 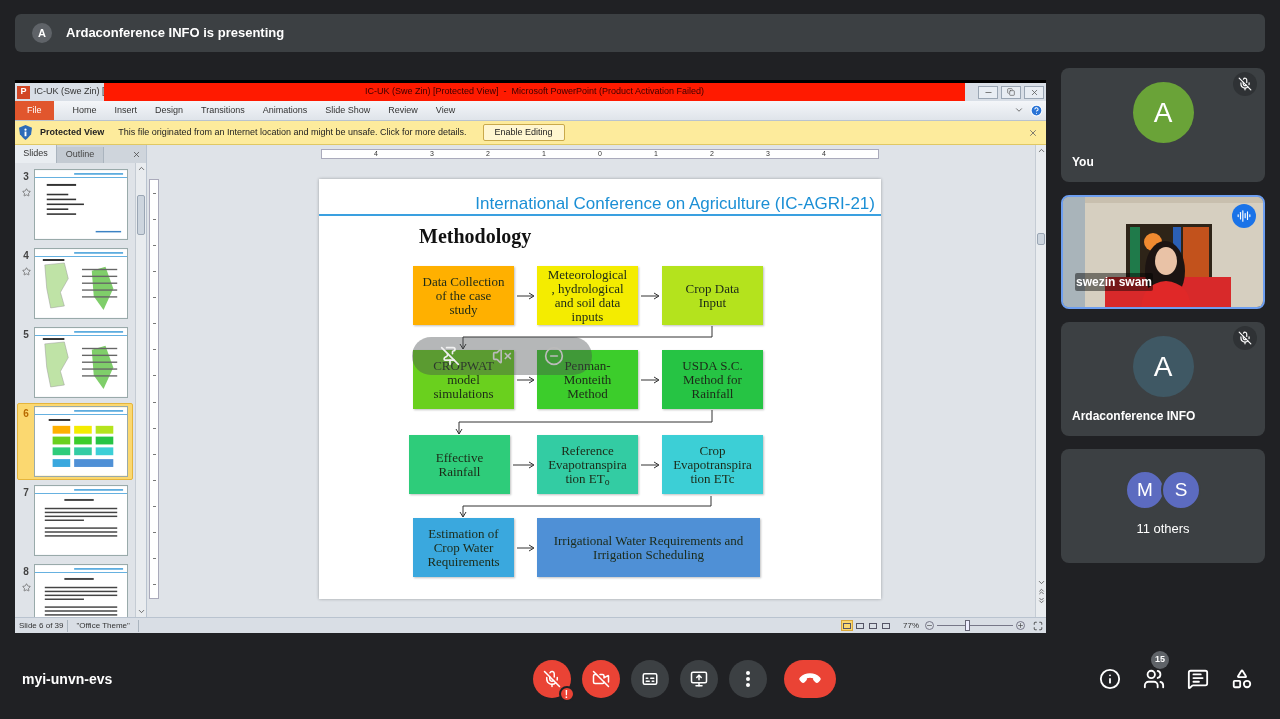 What do you see at coordinates (1110, 679) in the screenshot?
I see `info-icon` at bounding box center [1110, 679].